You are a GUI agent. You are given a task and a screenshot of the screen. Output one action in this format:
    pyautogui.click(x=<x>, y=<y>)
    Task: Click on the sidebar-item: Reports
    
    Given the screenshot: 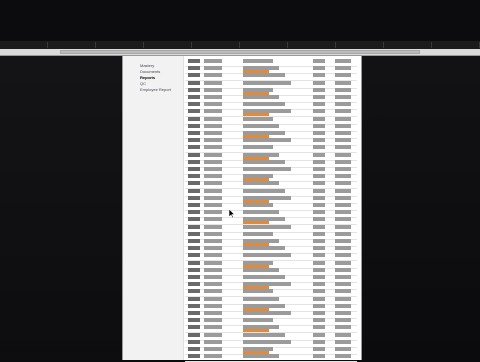 What is the action you would take?
    pyautogui.click(x=160, y=77)
    